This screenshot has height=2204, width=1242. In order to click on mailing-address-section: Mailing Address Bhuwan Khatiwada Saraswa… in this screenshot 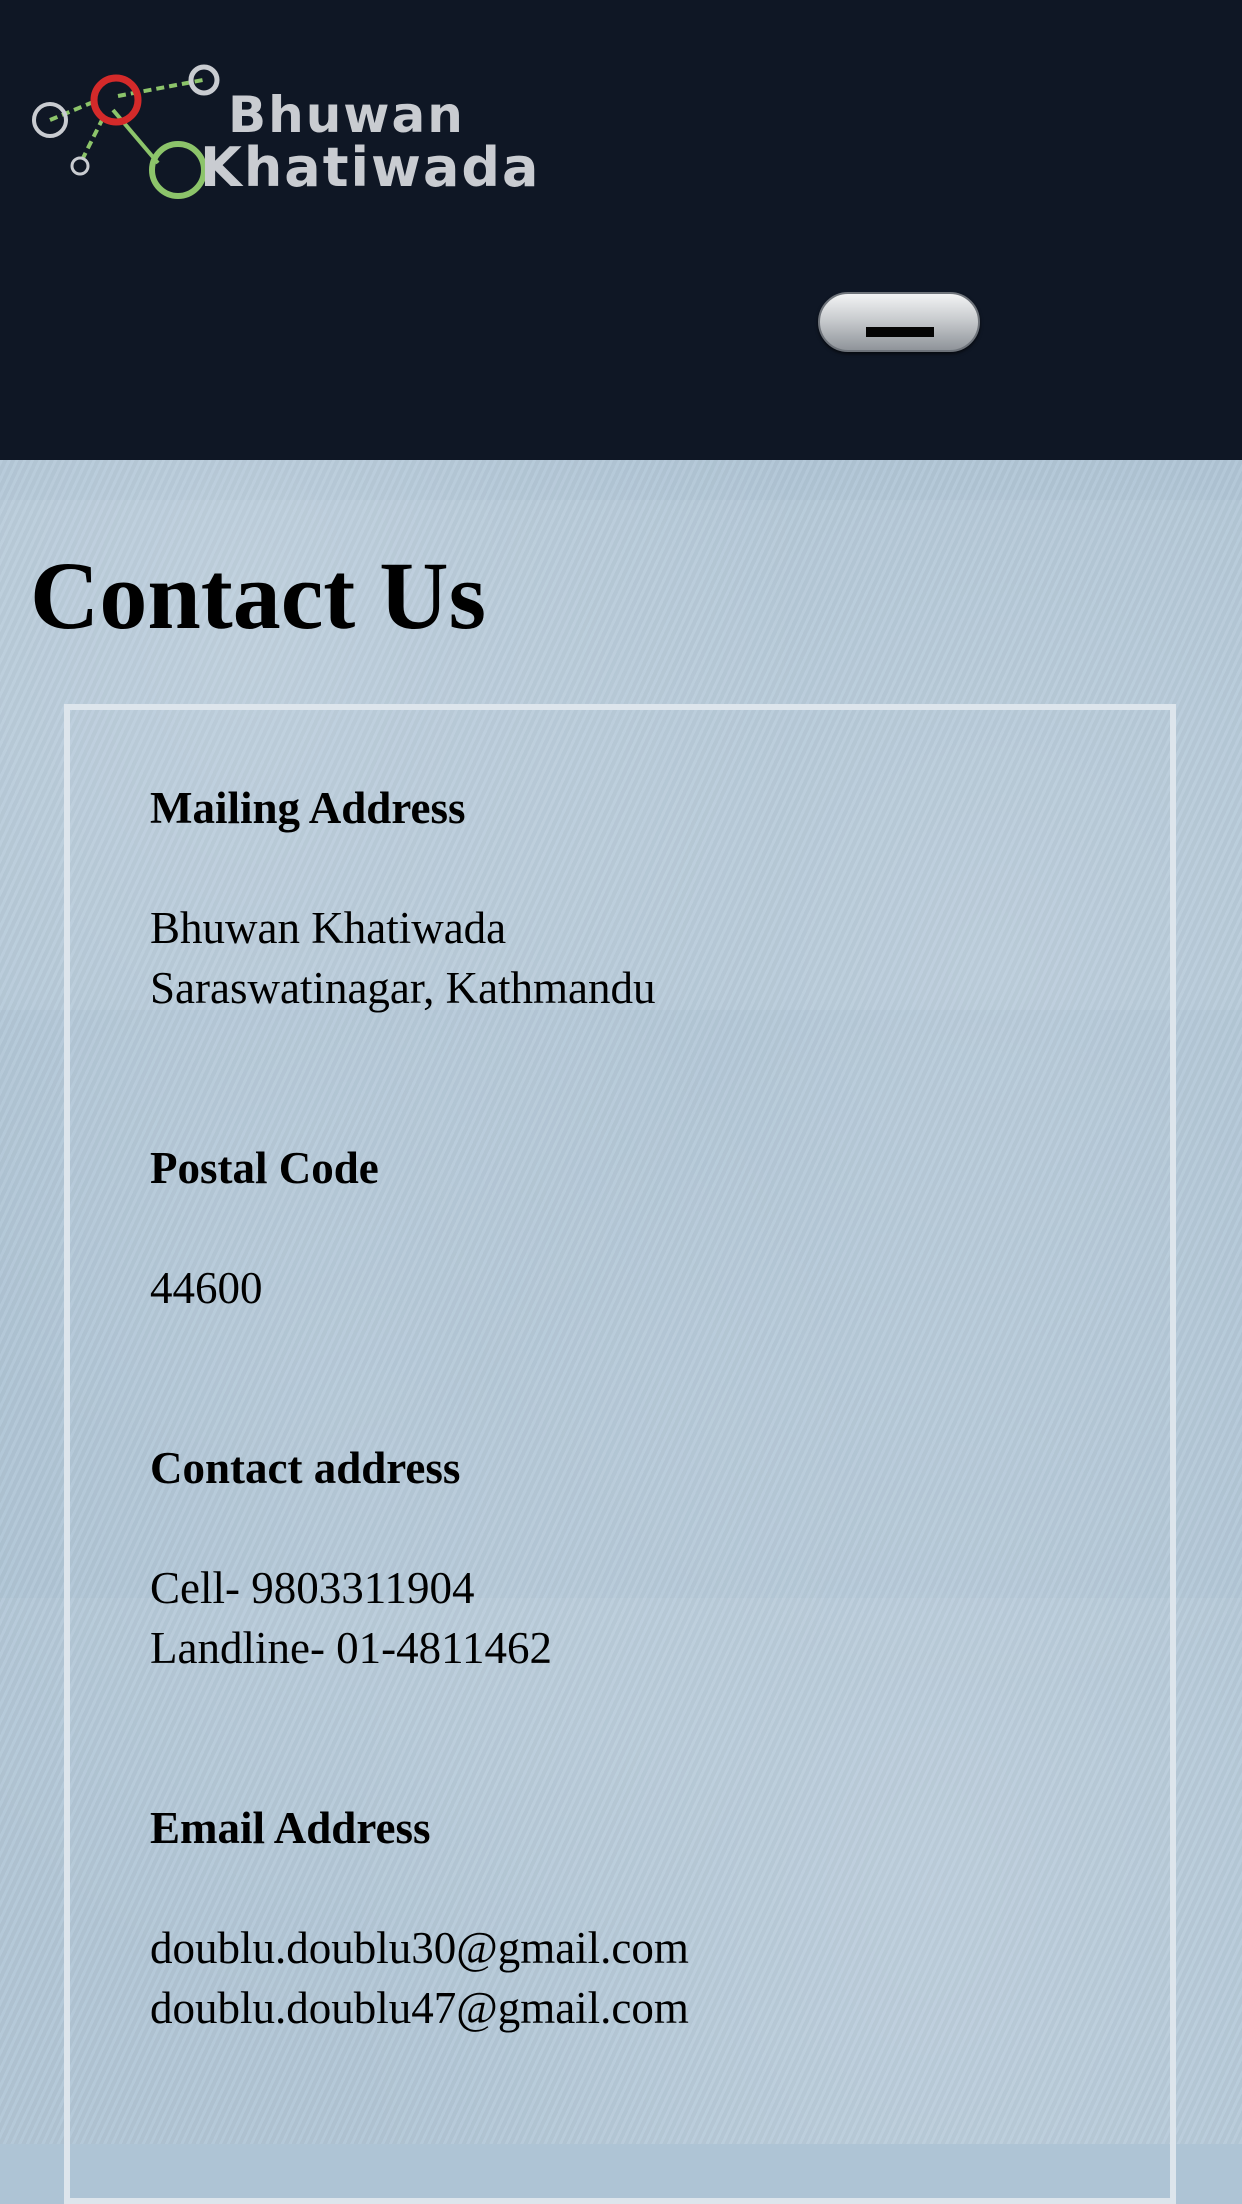, I will do `click(403, 898)`.